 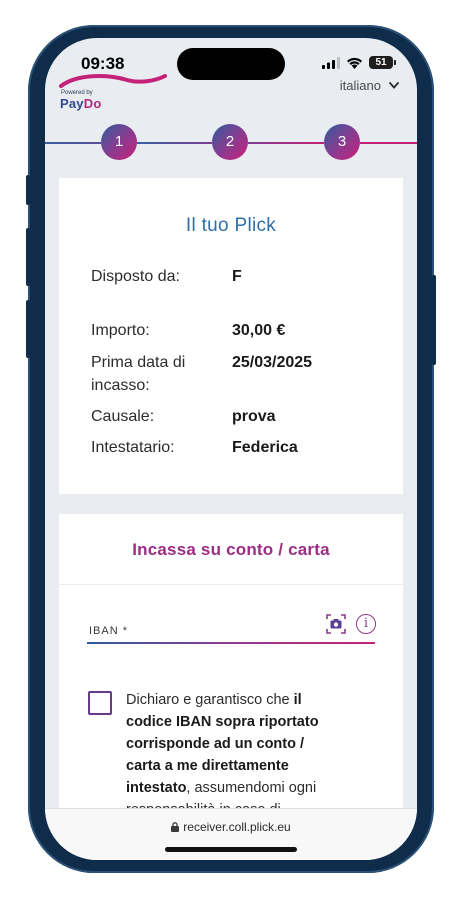 What do you see at coordinates (231, 849) in the screenshot?
I see `home-indicator` at bounding box center [231, 849].